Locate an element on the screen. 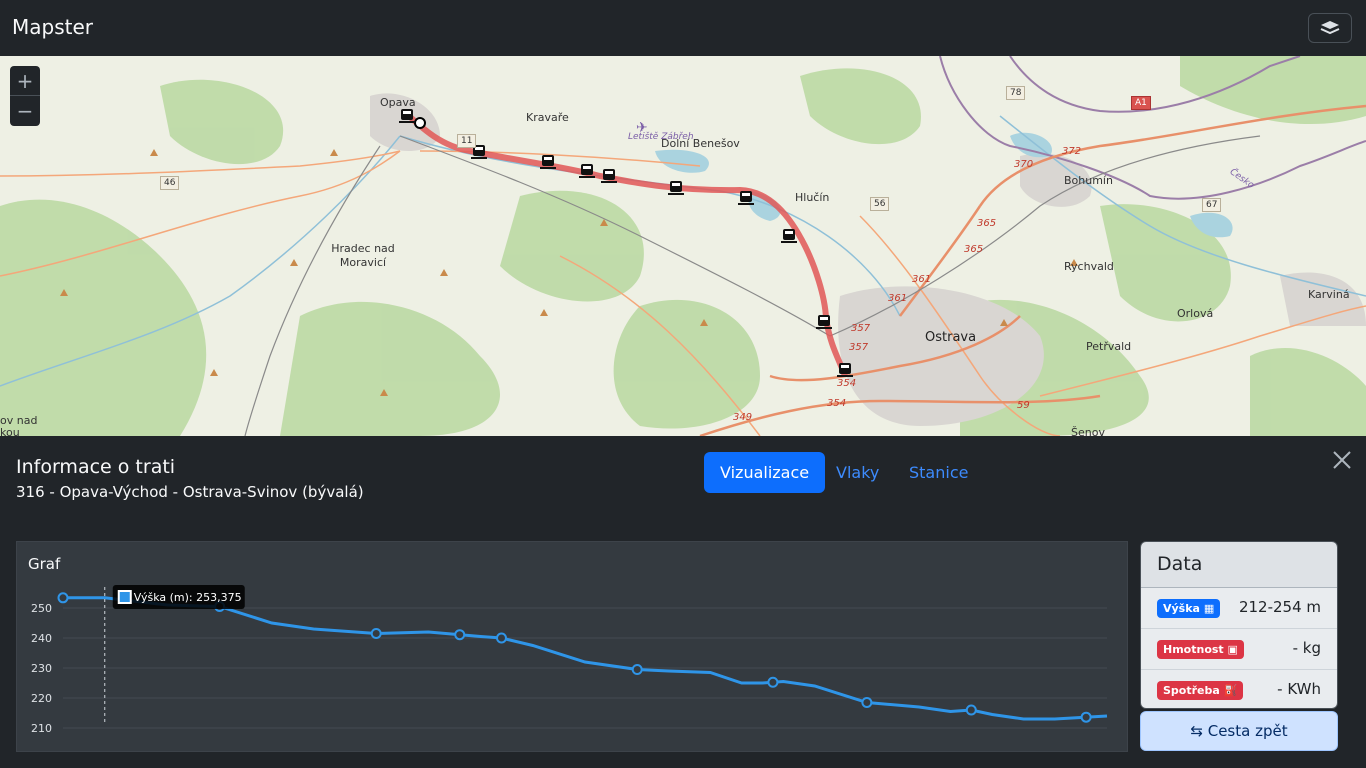  place-label: Orlová is located at coordinates (1195, 313).